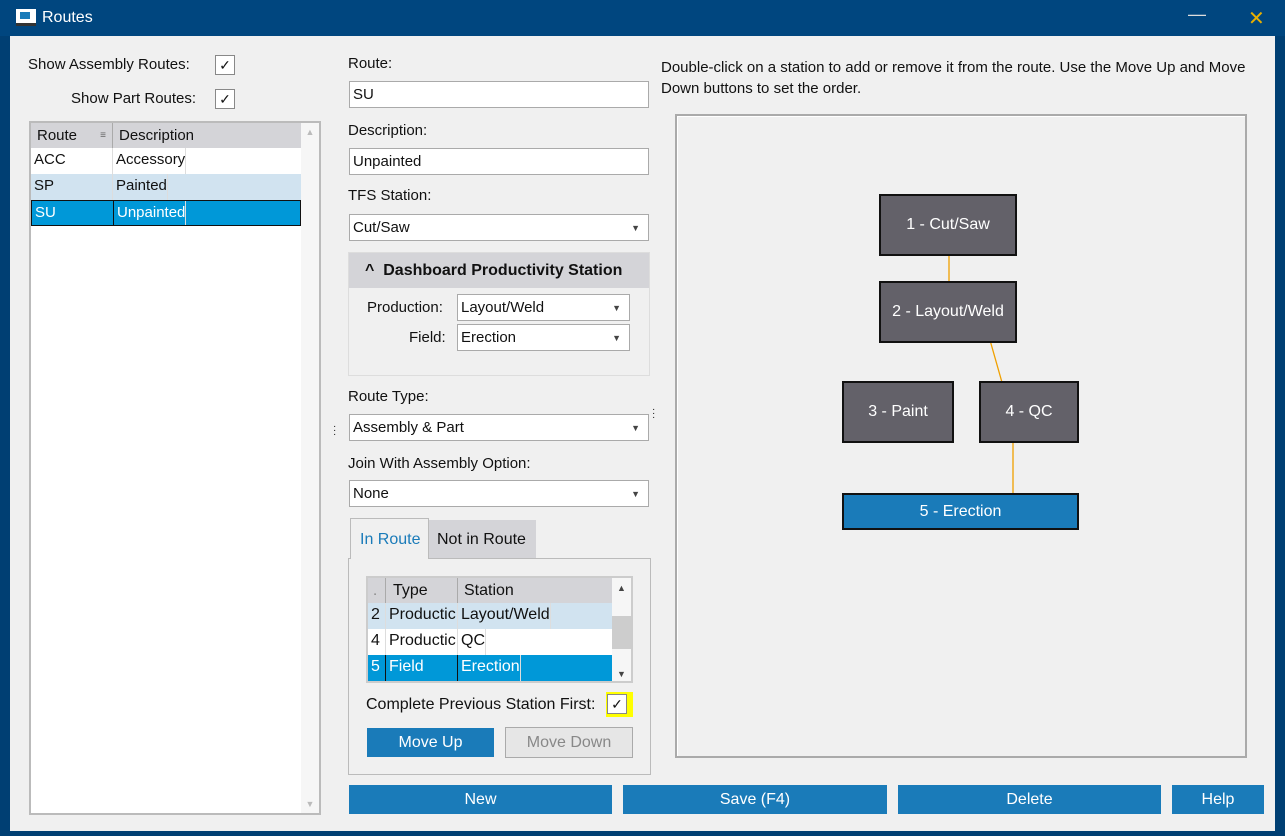 The height and width of the screenshot is (836, 1285). Describe the element at coordinates (439, 463) in the screenshot. I see `join-assembly-label: Join With Assembly Option:` at that location.